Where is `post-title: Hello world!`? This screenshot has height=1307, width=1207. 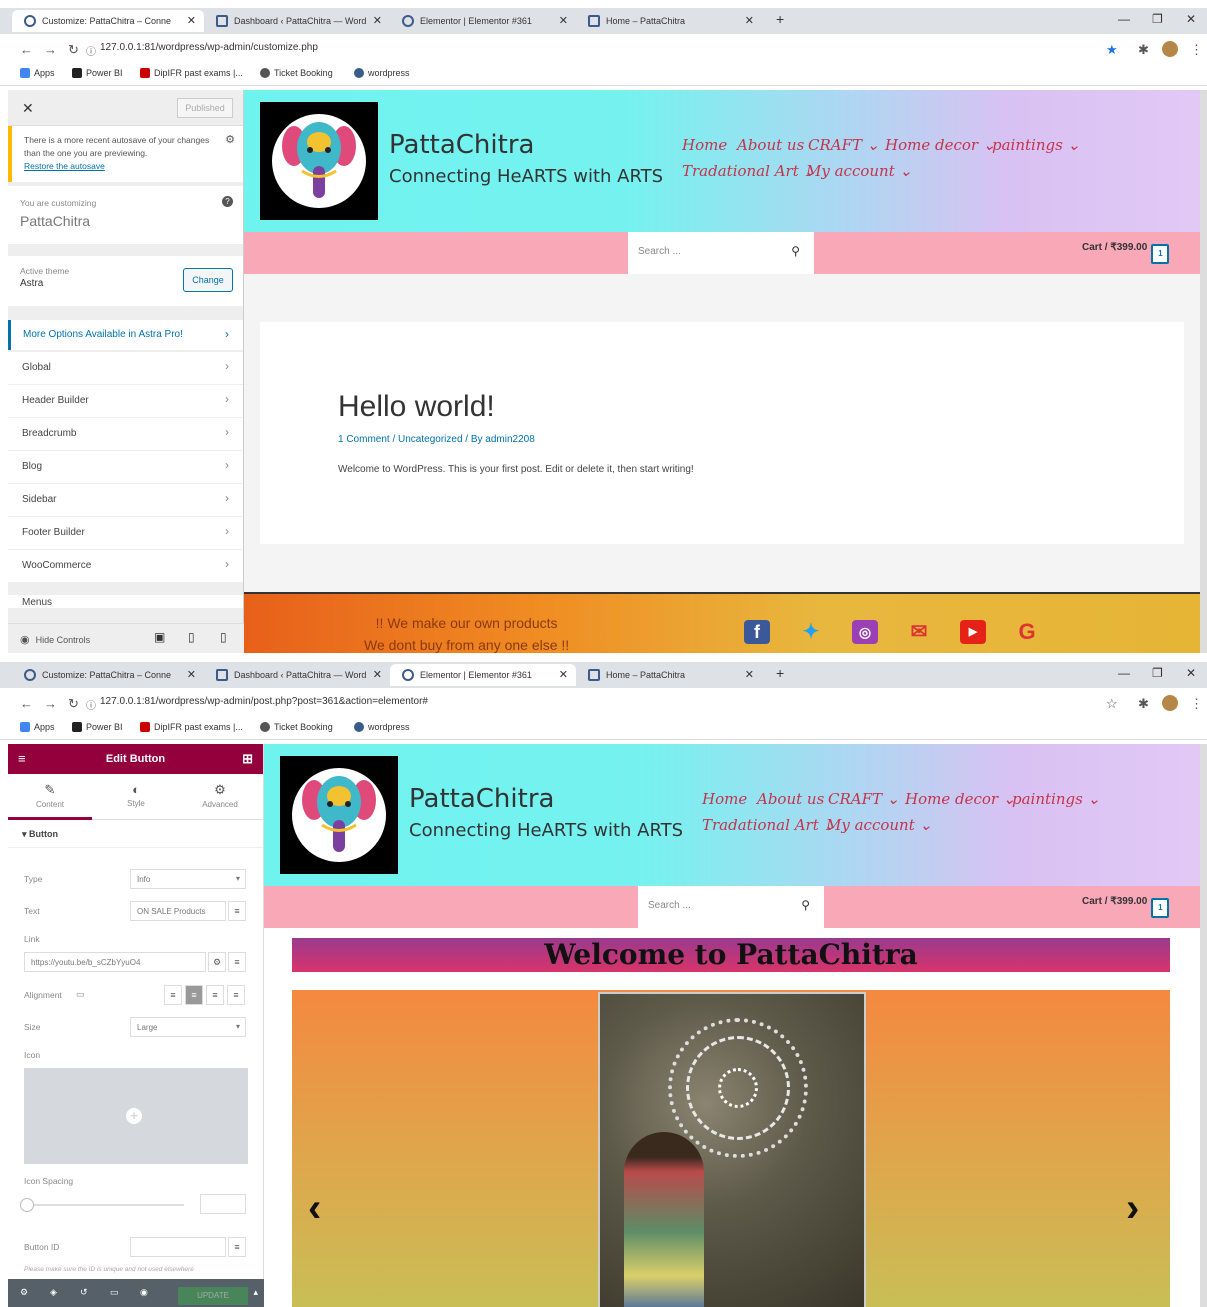
post-title: Hello world! is located at coordinates (416, 407).